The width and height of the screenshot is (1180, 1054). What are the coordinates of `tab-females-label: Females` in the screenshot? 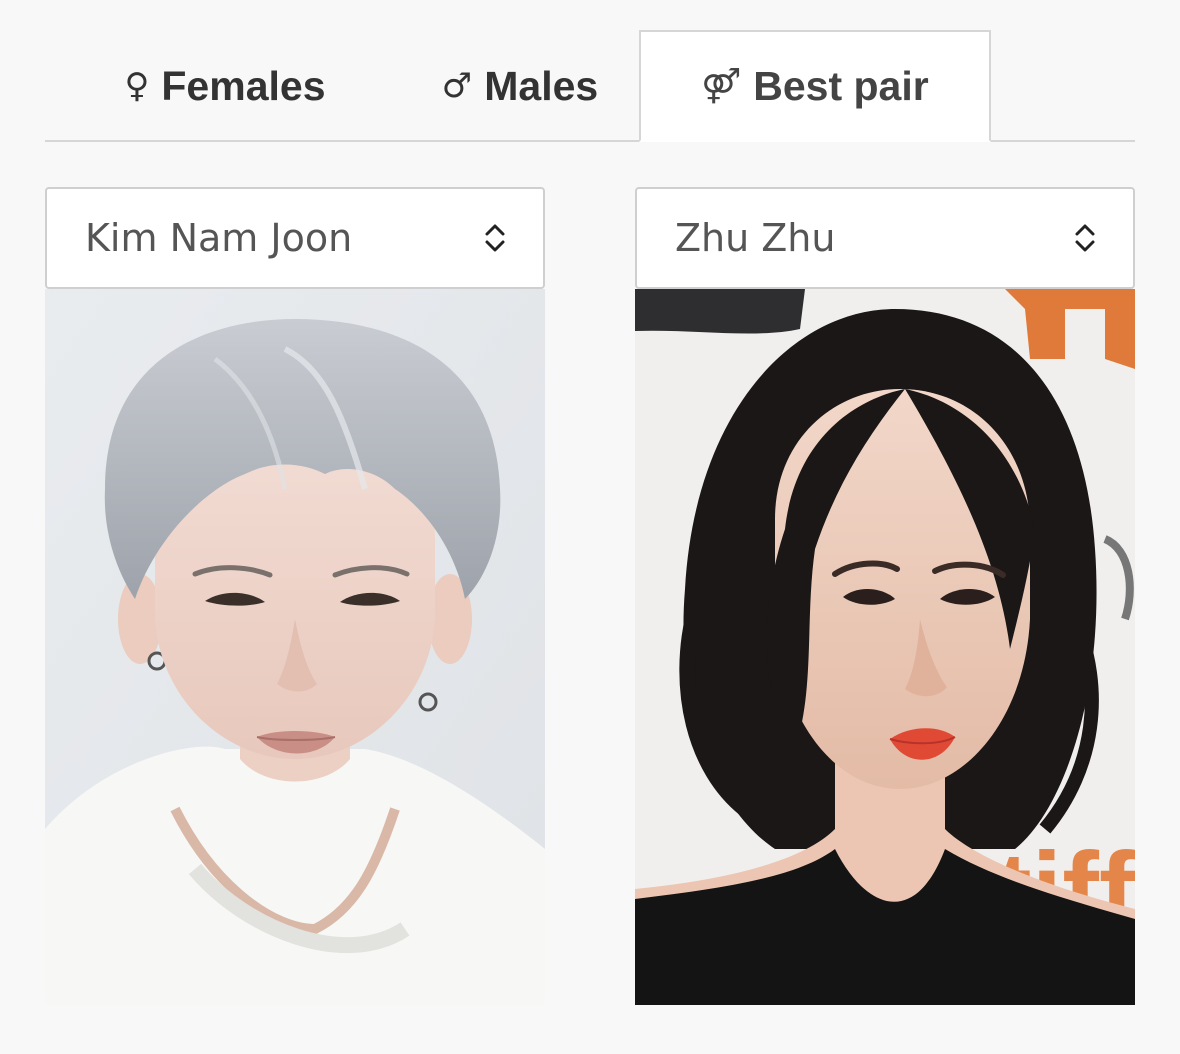 It's located at (243, 85).